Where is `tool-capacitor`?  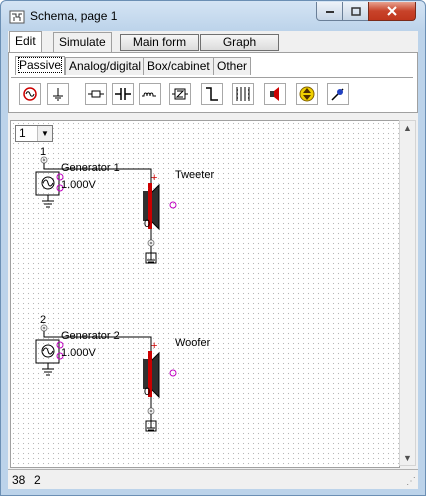
tool-capacitor is located at coordinates (123, 94).